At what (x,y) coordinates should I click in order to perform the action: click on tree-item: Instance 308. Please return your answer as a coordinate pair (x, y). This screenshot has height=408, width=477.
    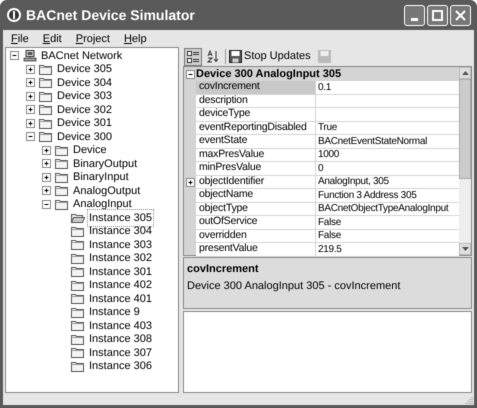
    Looking at the image, I should click on (120, 339).